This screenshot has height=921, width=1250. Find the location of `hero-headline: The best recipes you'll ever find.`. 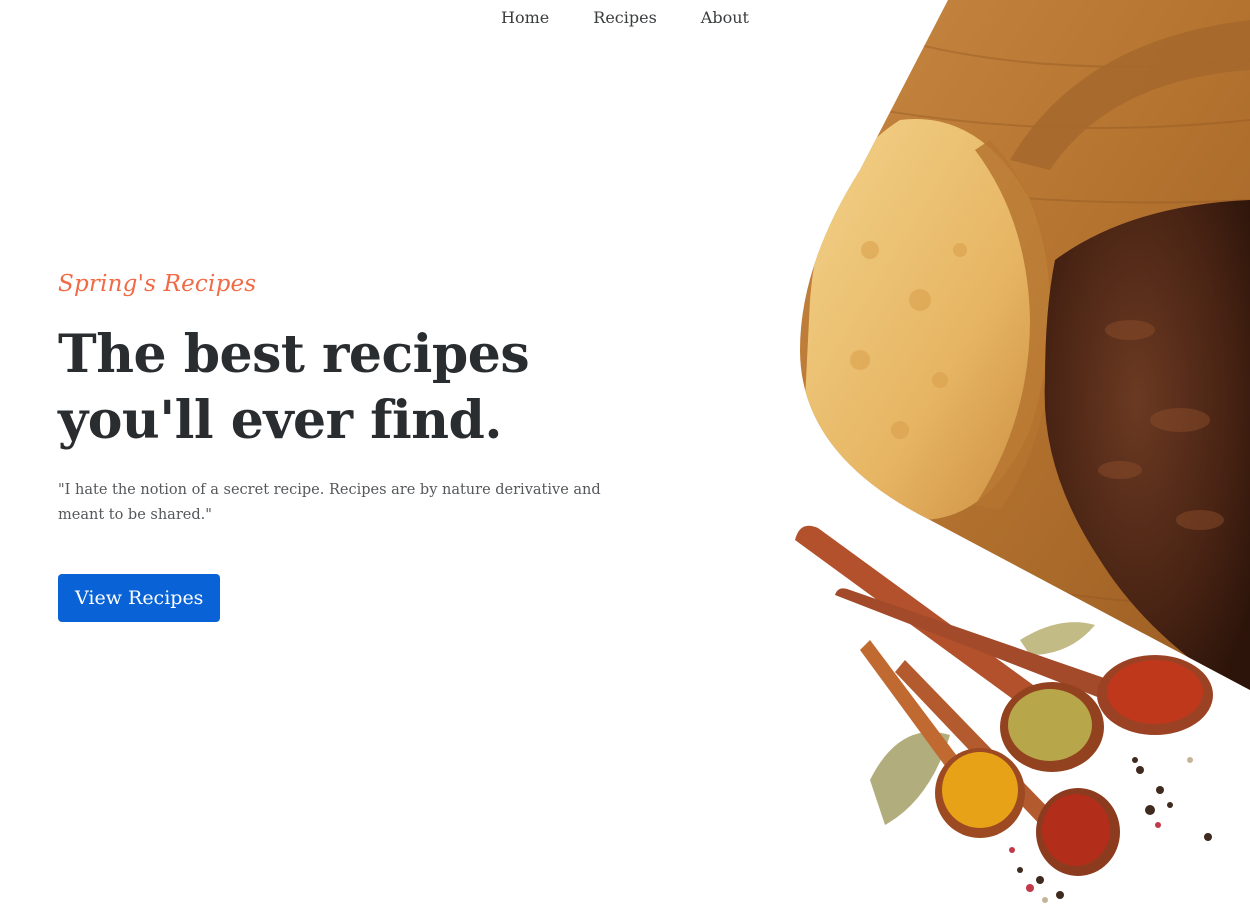

hero-headline: The best recipes you'll ever find. is located at coordinates (294, 387).